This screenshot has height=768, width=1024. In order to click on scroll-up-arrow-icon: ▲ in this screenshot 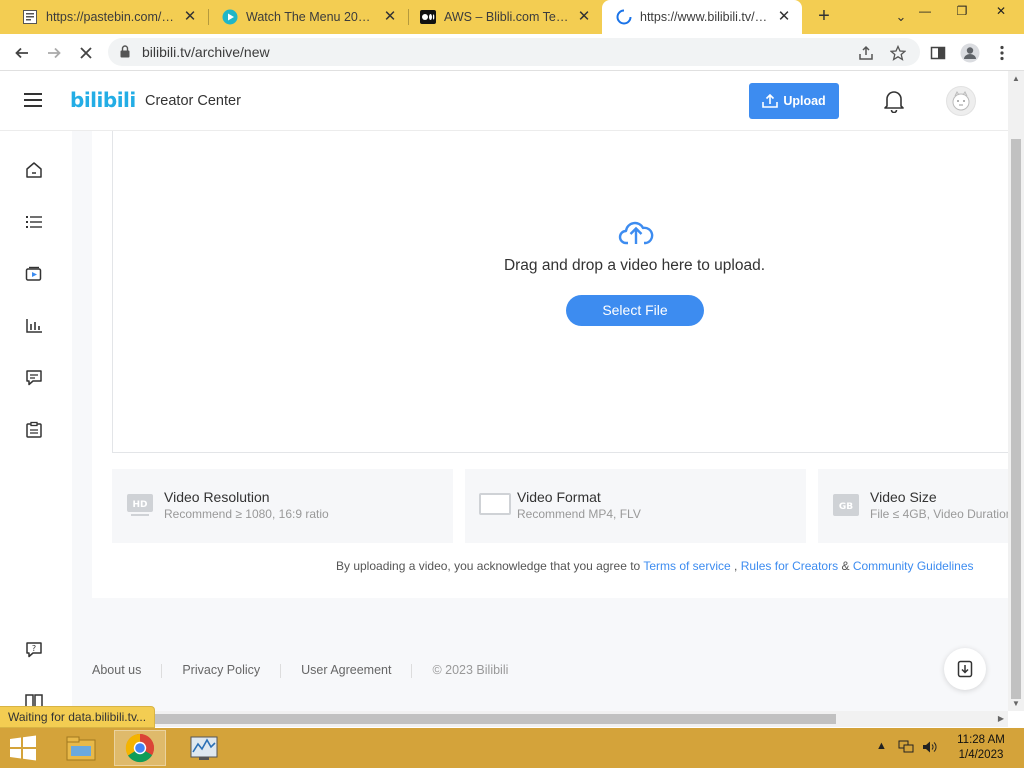, I will do `click(1016, 78)`.